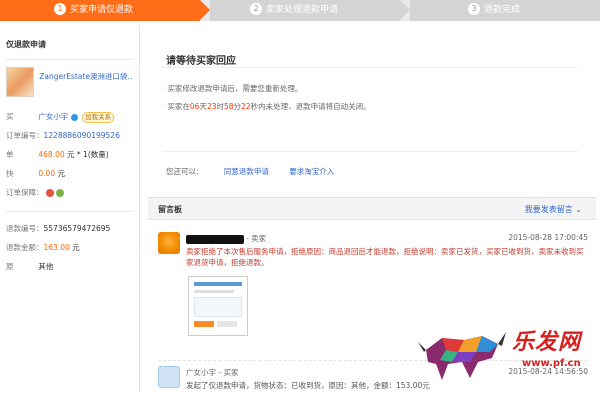  I want to click on status-title: 请等待买家回应, so click(201, 61).